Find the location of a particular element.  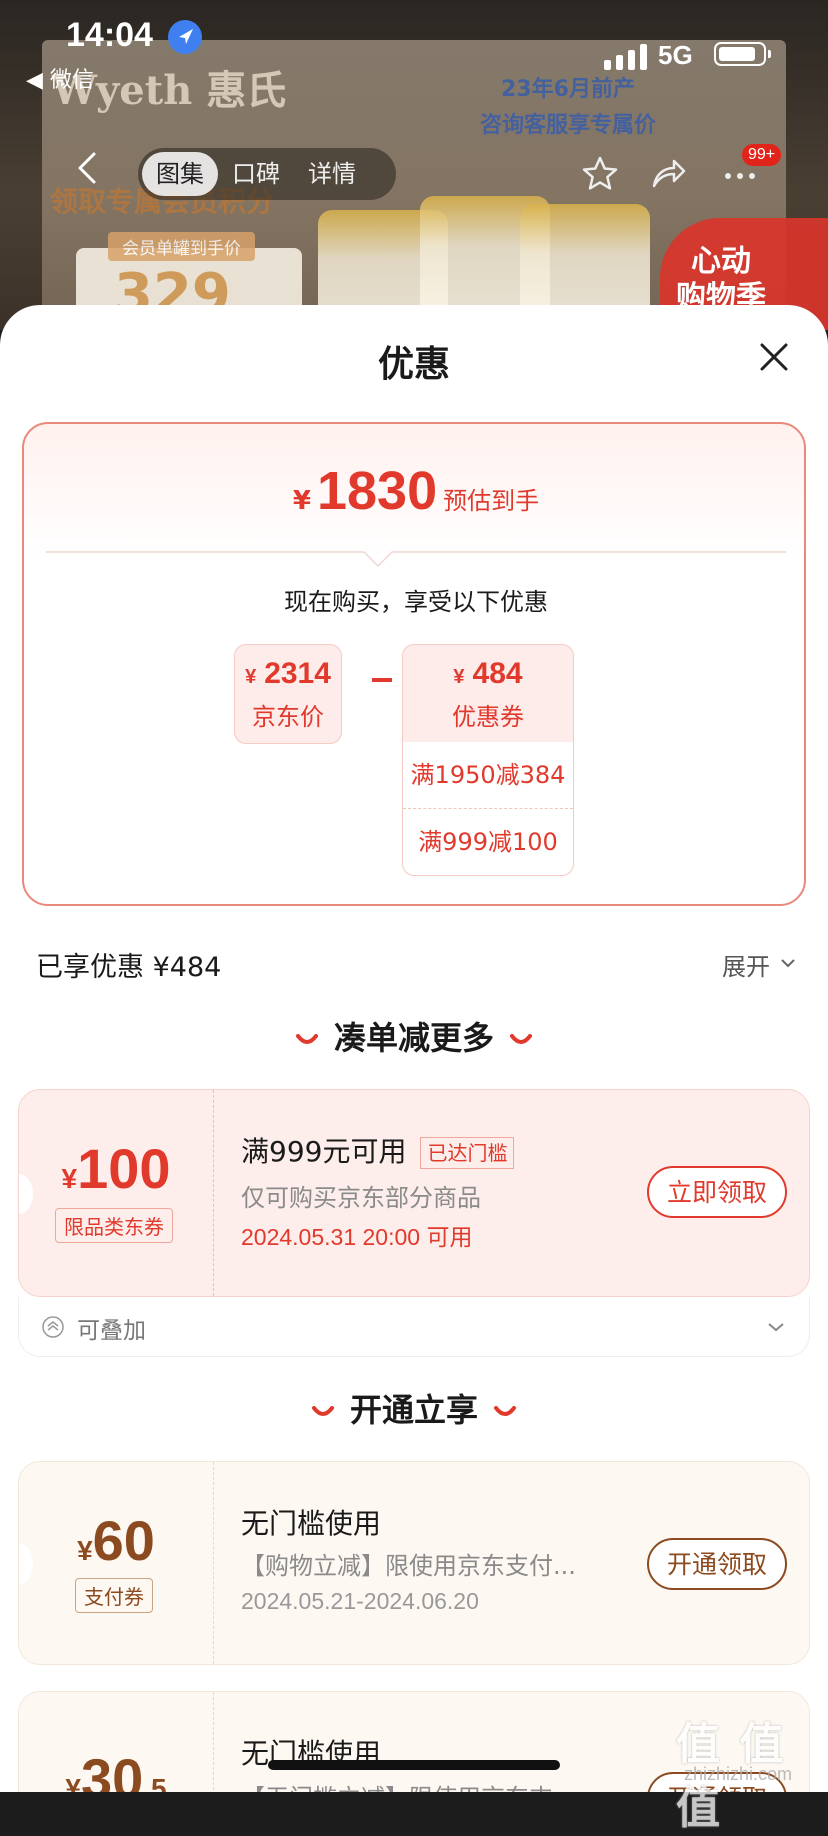

coupon-value: ¥60 is located at coordinates (116, 1540).